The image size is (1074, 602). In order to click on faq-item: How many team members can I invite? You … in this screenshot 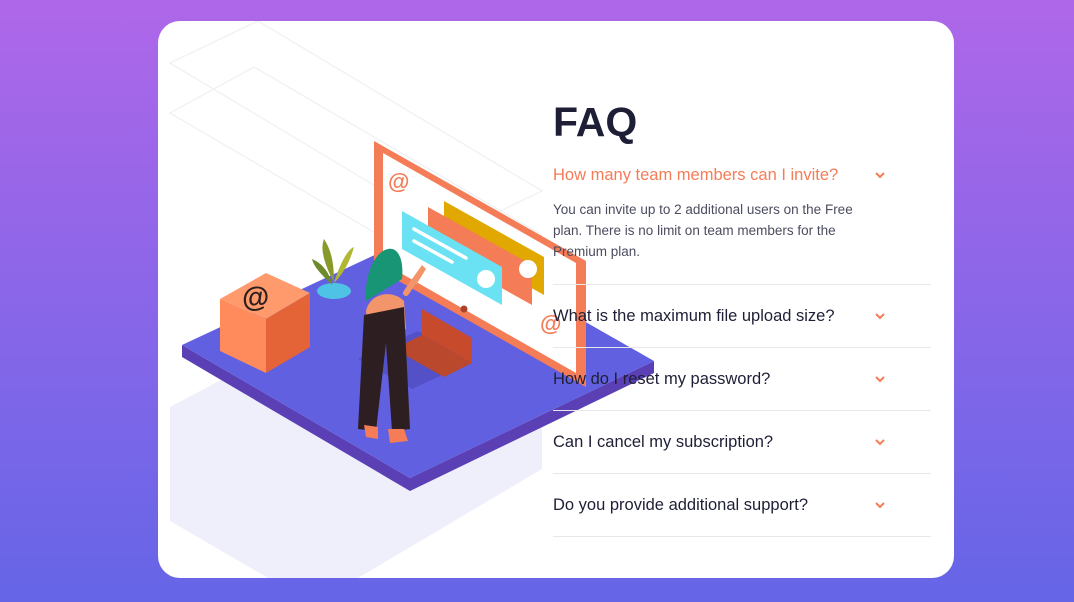, I will do `click(742, 225)`.